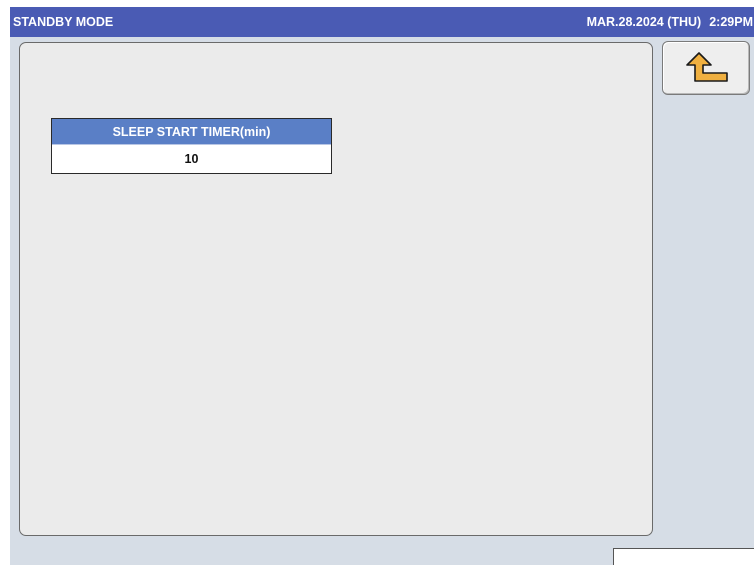 This screenshot has width=754, height=565. Describe the element at coordinates (683, 556) in the screenshot. I see `status-box` at that location.